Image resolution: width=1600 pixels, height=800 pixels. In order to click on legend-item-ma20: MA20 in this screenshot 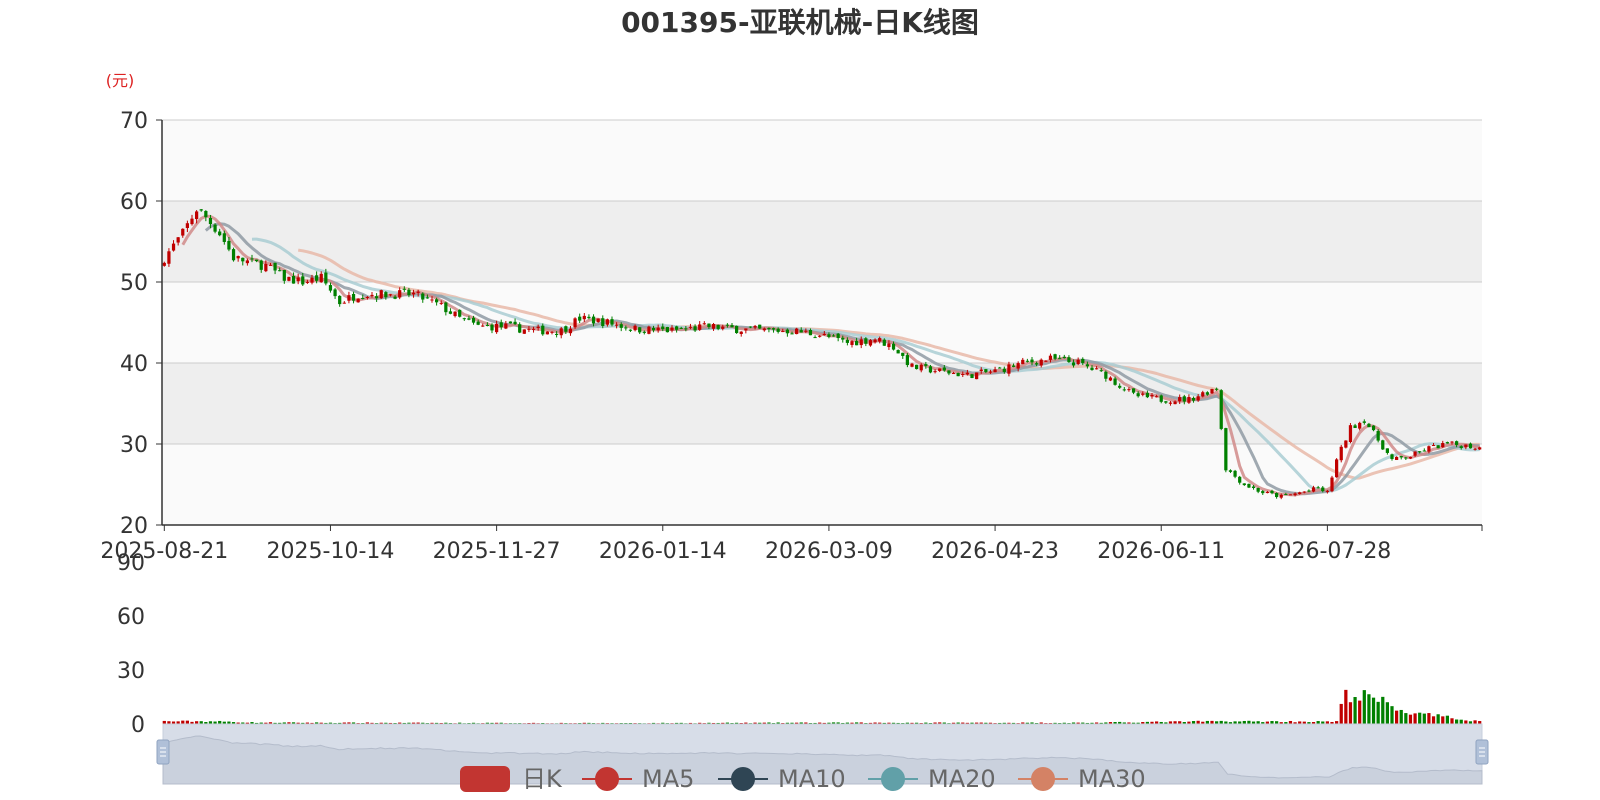, I will do `click(932, 779)`.